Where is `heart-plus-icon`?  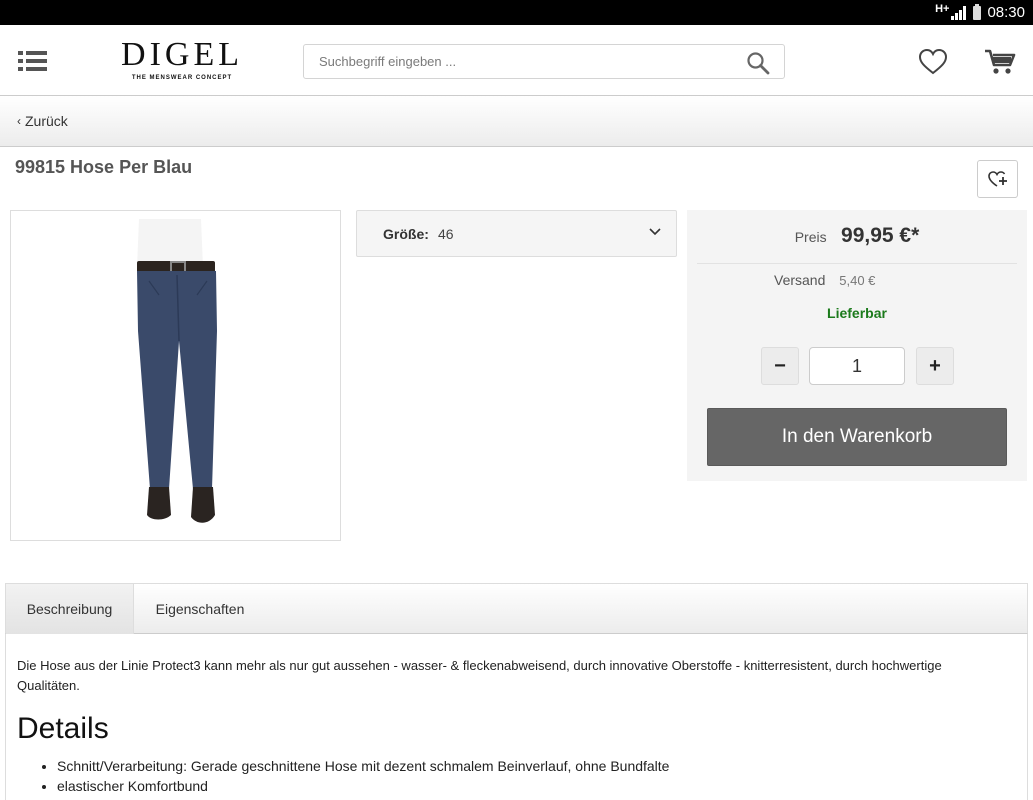
heart-plus-icon is located at coordinates (997, 179).